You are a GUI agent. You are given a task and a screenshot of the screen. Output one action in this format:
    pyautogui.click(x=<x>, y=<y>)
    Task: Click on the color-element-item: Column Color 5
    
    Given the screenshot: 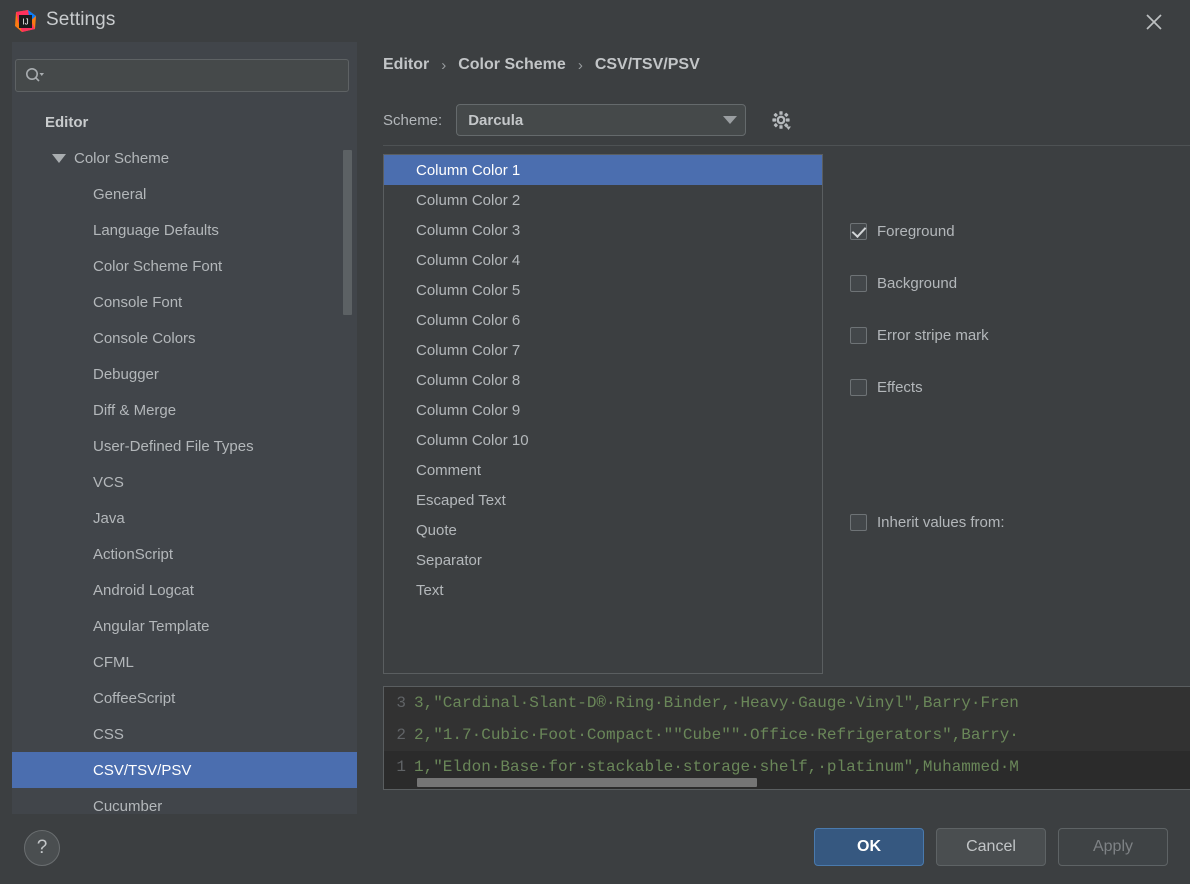 What is the action you would take?
    pyautogui.click(x=603, y=290)
    